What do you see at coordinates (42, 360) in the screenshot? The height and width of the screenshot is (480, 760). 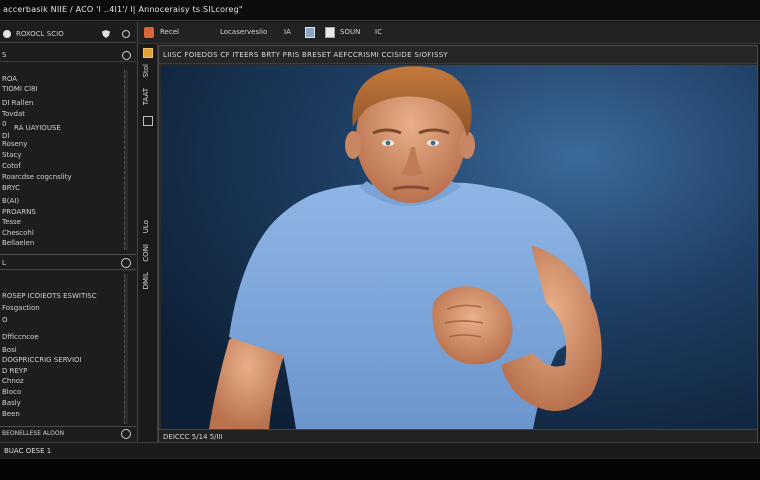 I see `list-item: DOGPRICCRIG SERVIOI` at bounding box center [42, 360].